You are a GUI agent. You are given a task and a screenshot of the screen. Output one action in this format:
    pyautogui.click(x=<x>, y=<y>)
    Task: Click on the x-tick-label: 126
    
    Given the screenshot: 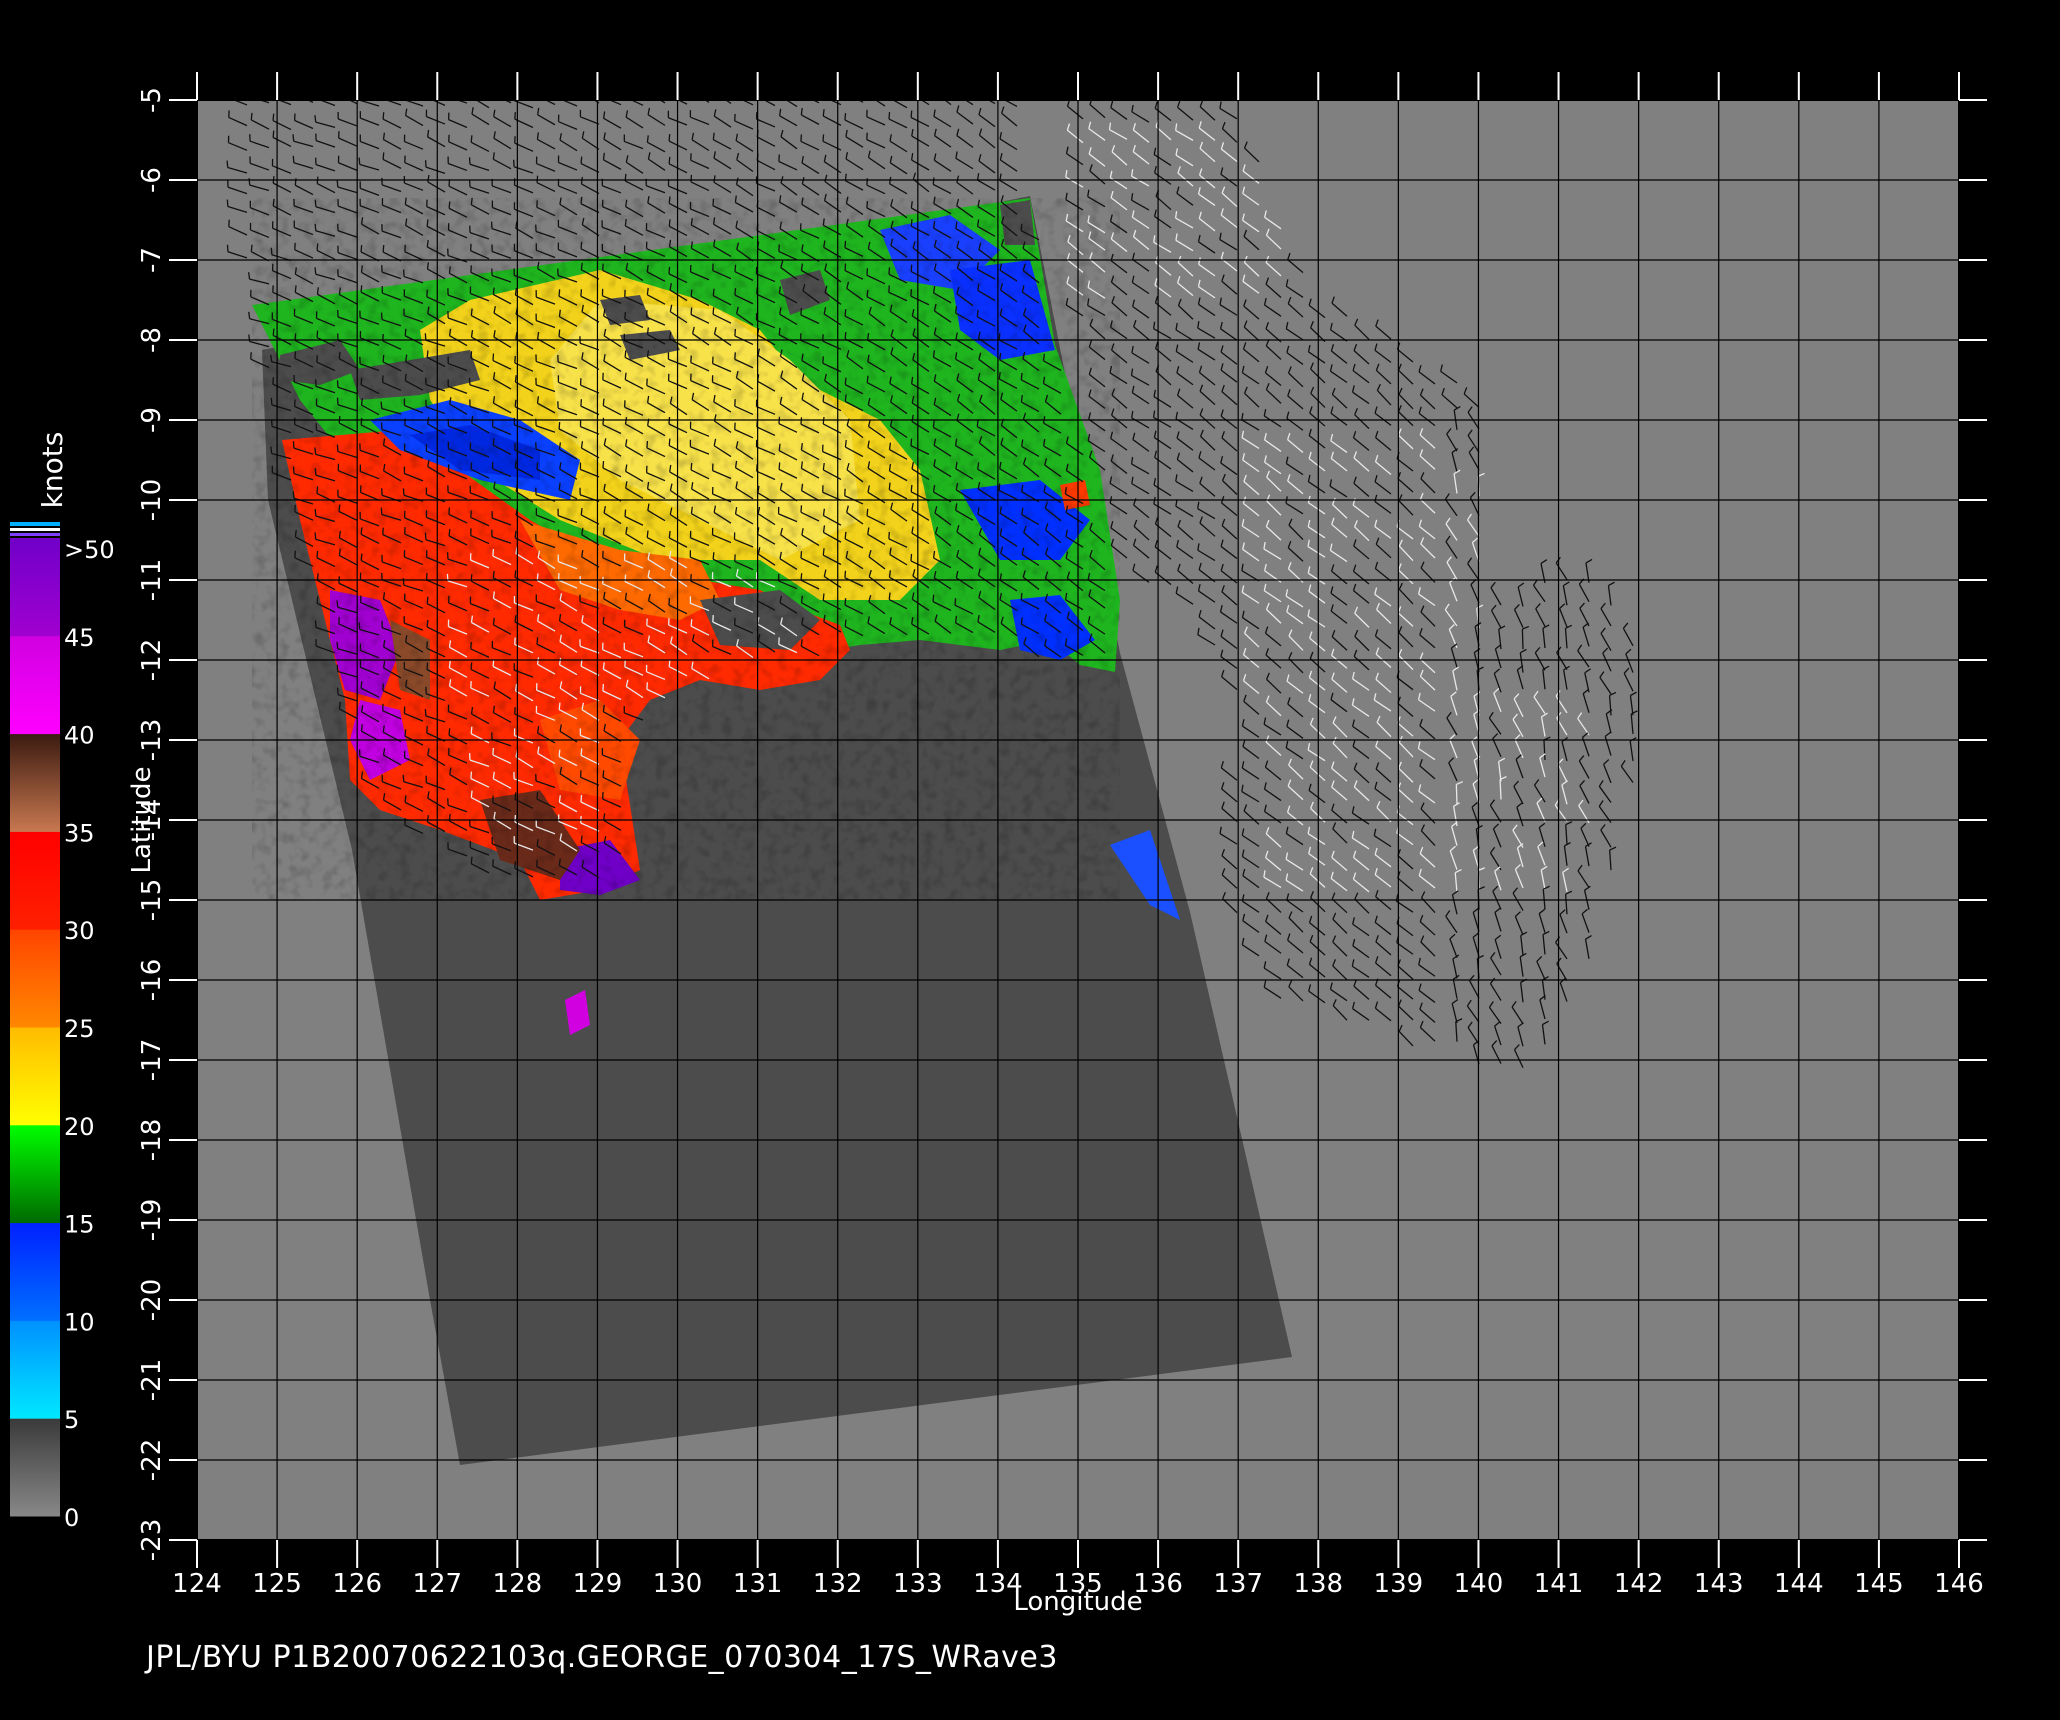 What is the action you would take?
    pyautogui.click(x=357, y=1584)
    